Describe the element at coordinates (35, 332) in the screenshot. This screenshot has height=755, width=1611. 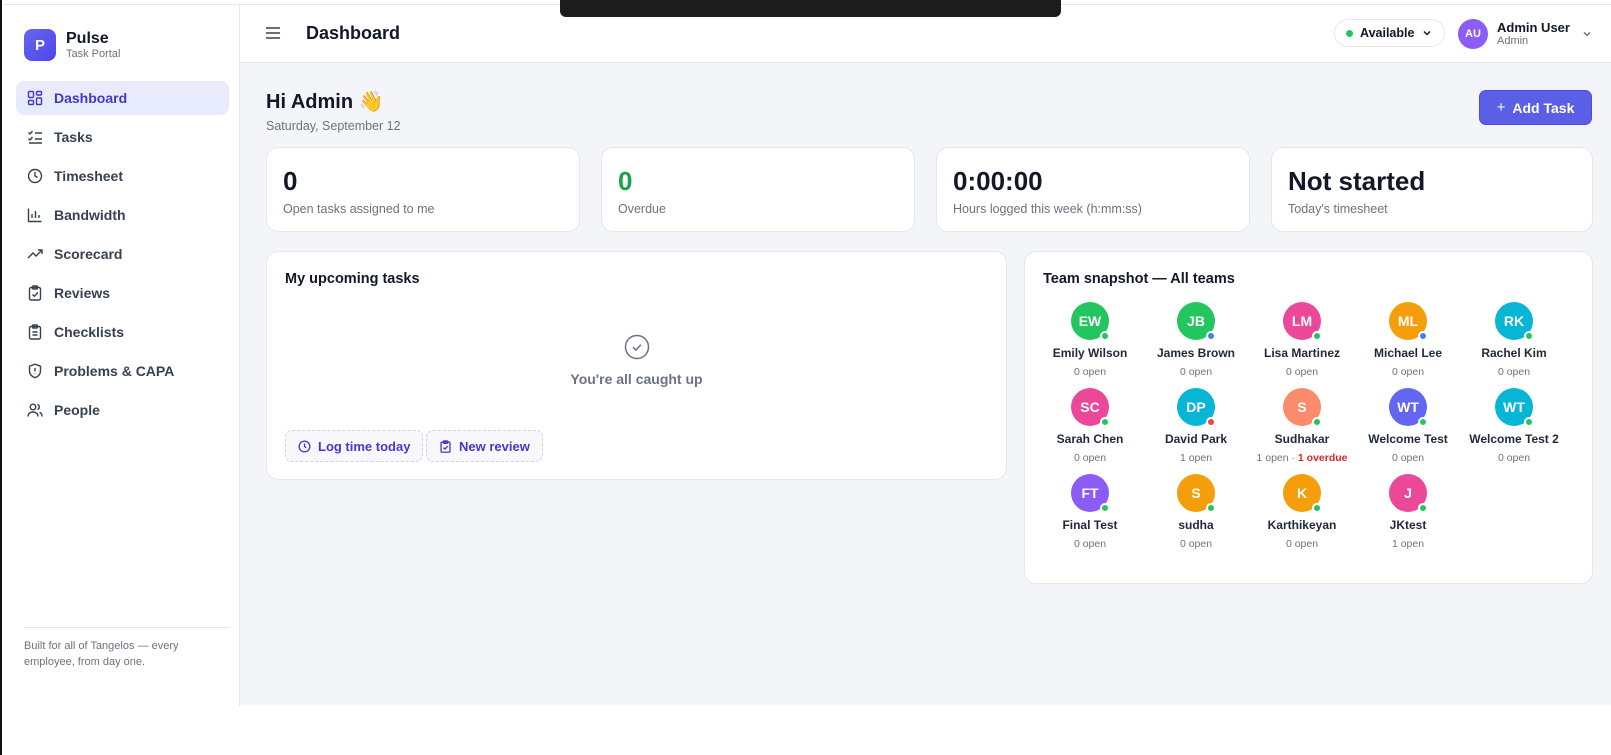
I see `clipboard-list-icon` at that location.